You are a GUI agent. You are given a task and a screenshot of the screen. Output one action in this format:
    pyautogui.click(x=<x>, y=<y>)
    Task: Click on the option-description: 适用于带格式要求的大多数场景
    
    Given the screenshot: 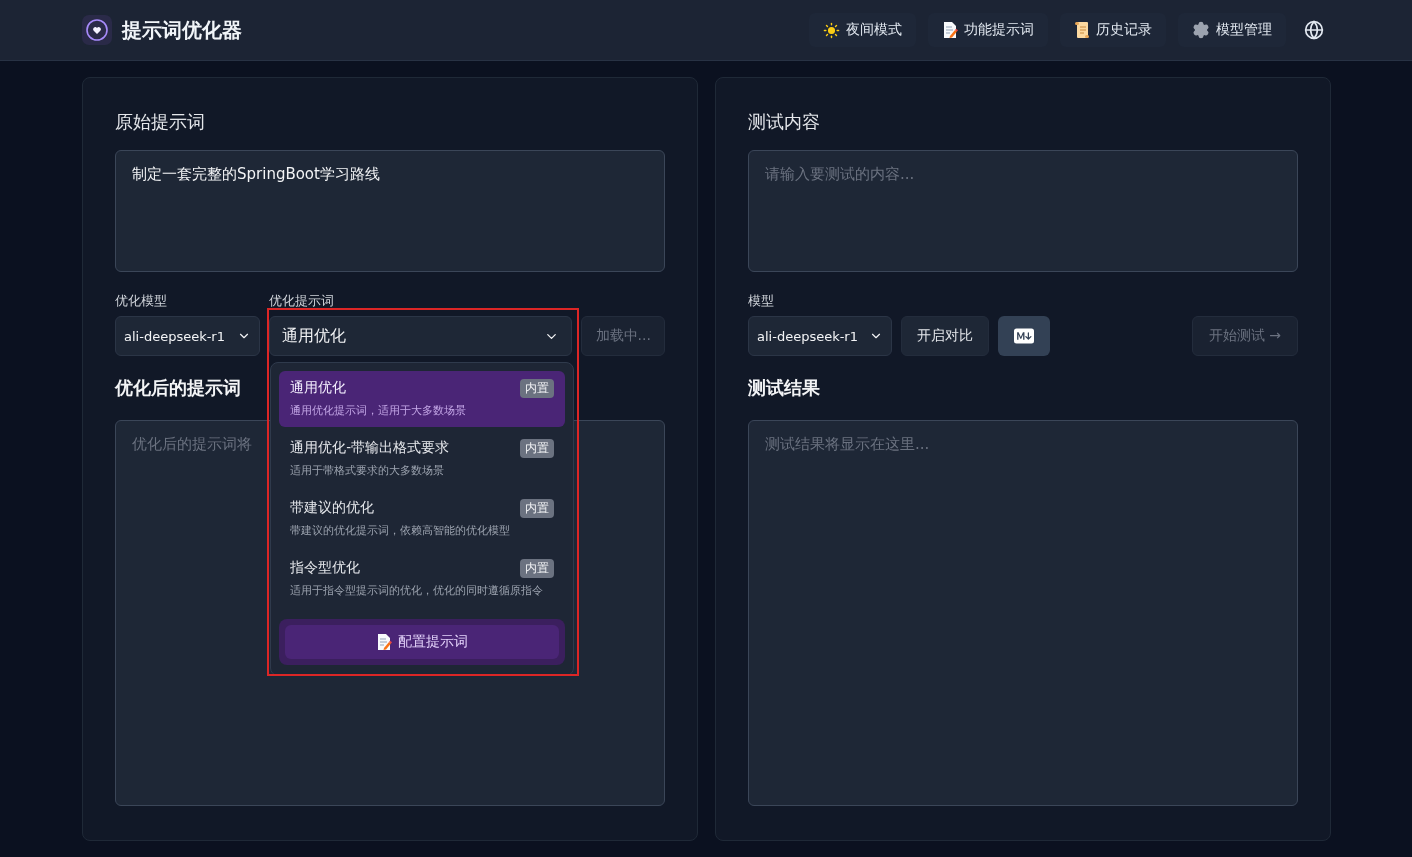 What is the action you would take?
    pyautogui.click(x=368, y=471)
    